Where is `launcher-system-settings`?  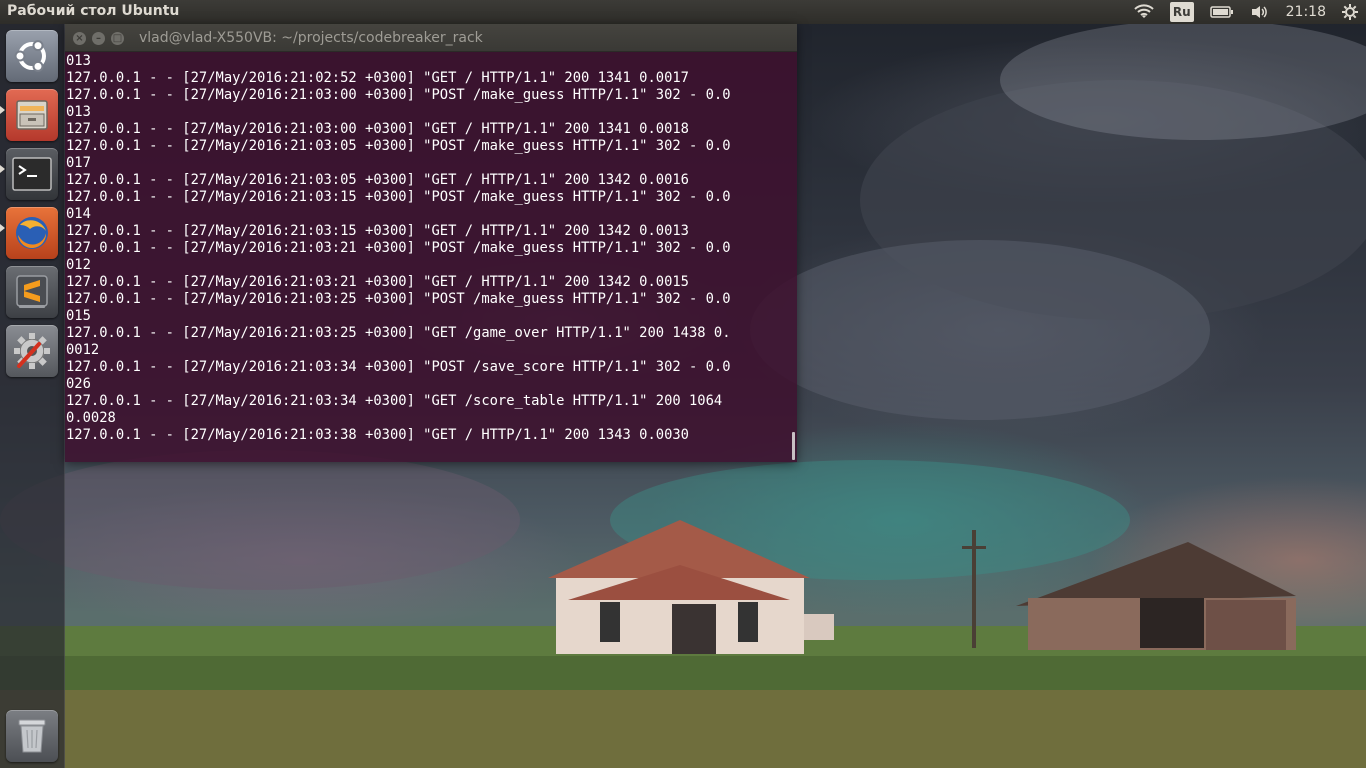 launcher-system-settings is located at coordinates (32, 351).